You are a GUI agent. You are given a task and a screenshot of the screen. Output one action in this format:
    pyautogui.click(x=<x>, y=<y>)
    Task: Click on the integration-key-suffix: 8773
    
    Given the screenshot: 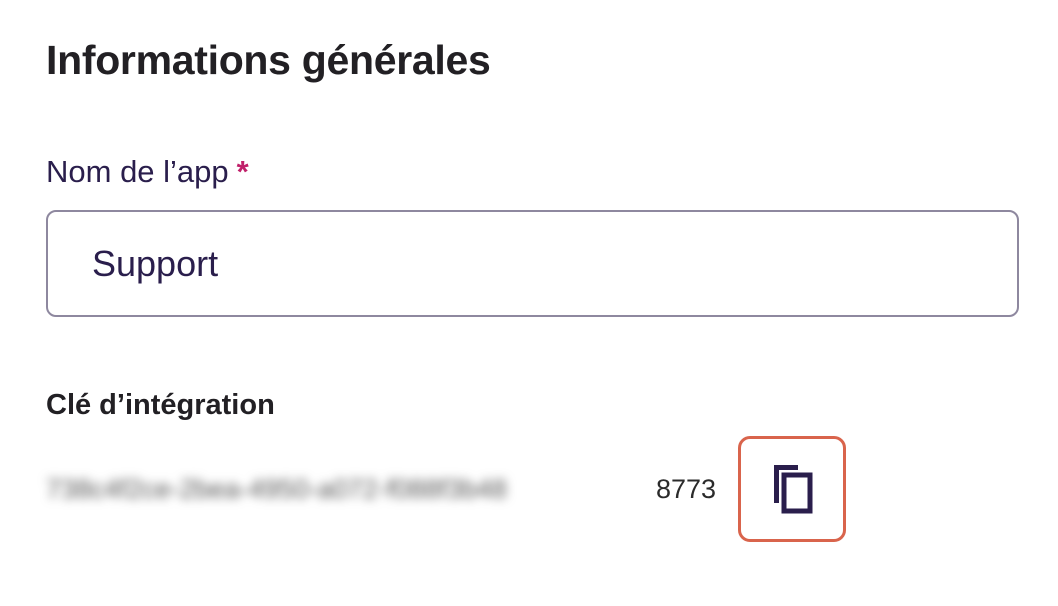 What is the action you would take?
    pyautogui.click(x=686, y=488)
    